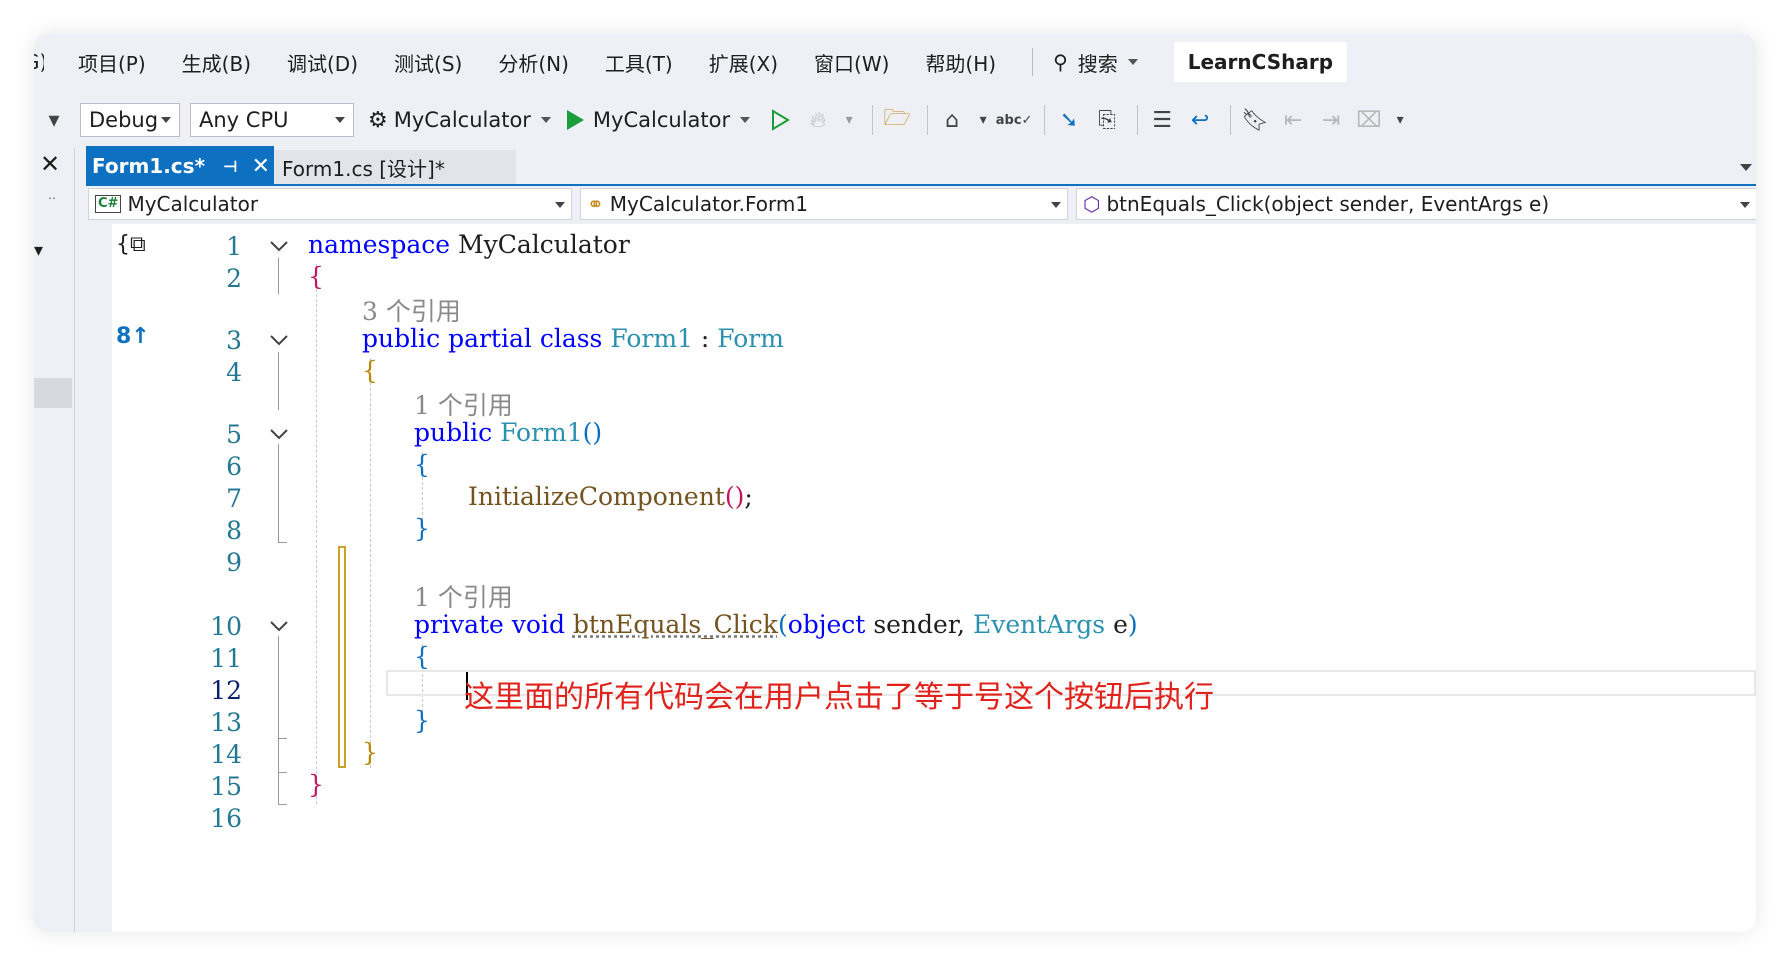 The width and height of the screenshot is (1788, 966). I want to click on code-line-3: public partial class Form1 : Form, so click(573, 338).